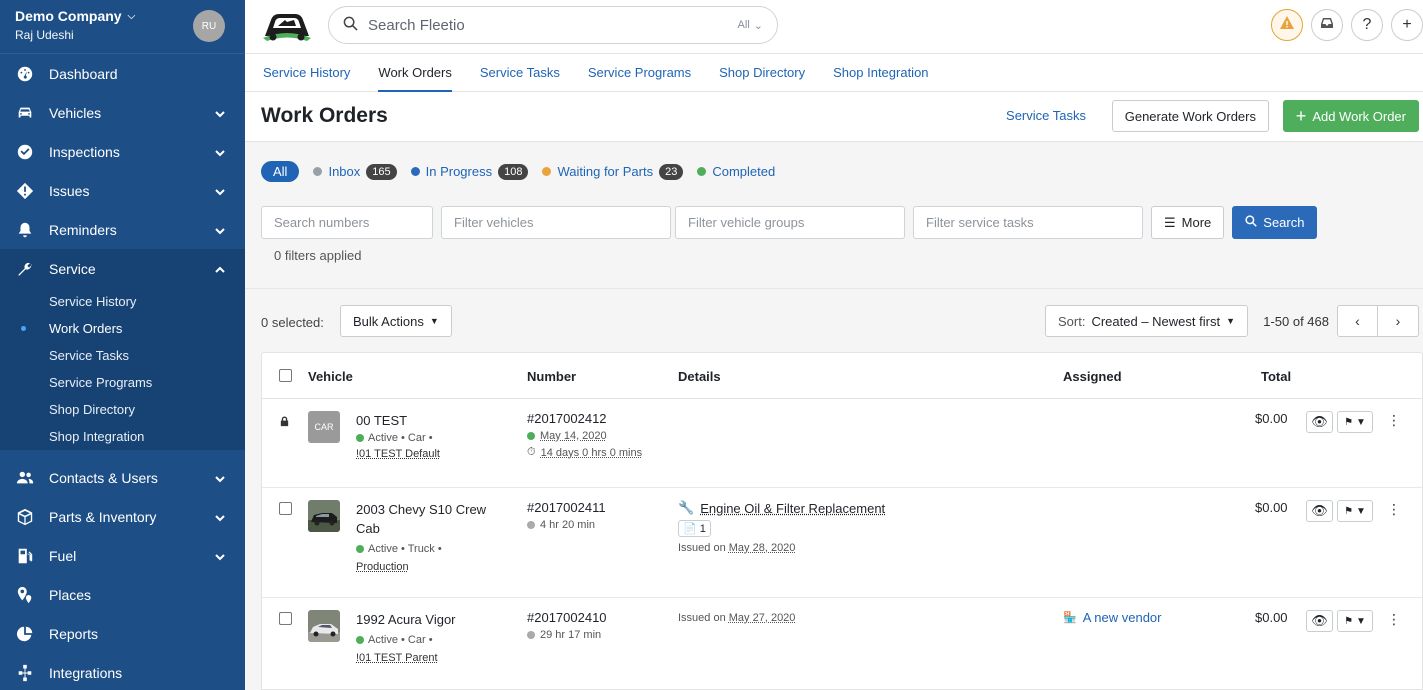 This screenshot has height=690, width=1423. What do you see at coordinates (1275, 222) in the screenshot?
I see `search-button: Search` at bounding box center [1275, 222].